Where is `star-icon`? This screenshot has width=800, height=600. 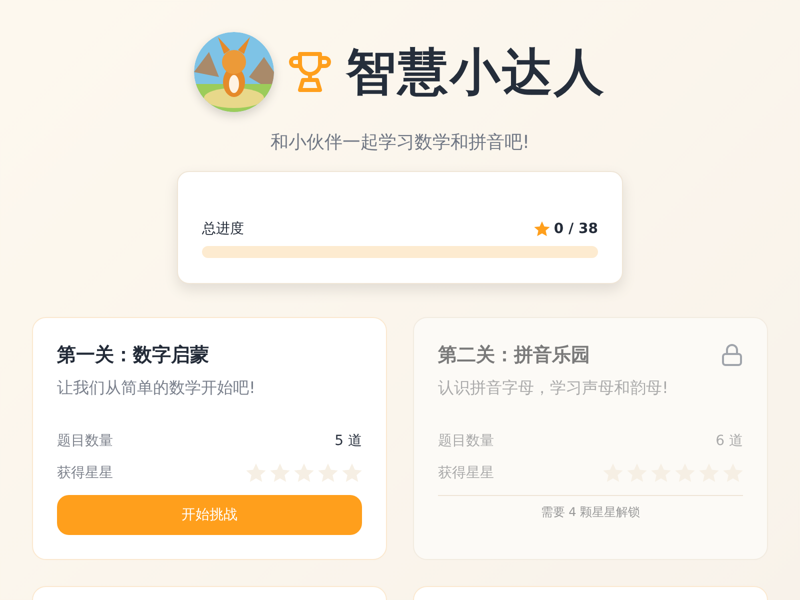 star-icon is located at coordinates (542, 229).